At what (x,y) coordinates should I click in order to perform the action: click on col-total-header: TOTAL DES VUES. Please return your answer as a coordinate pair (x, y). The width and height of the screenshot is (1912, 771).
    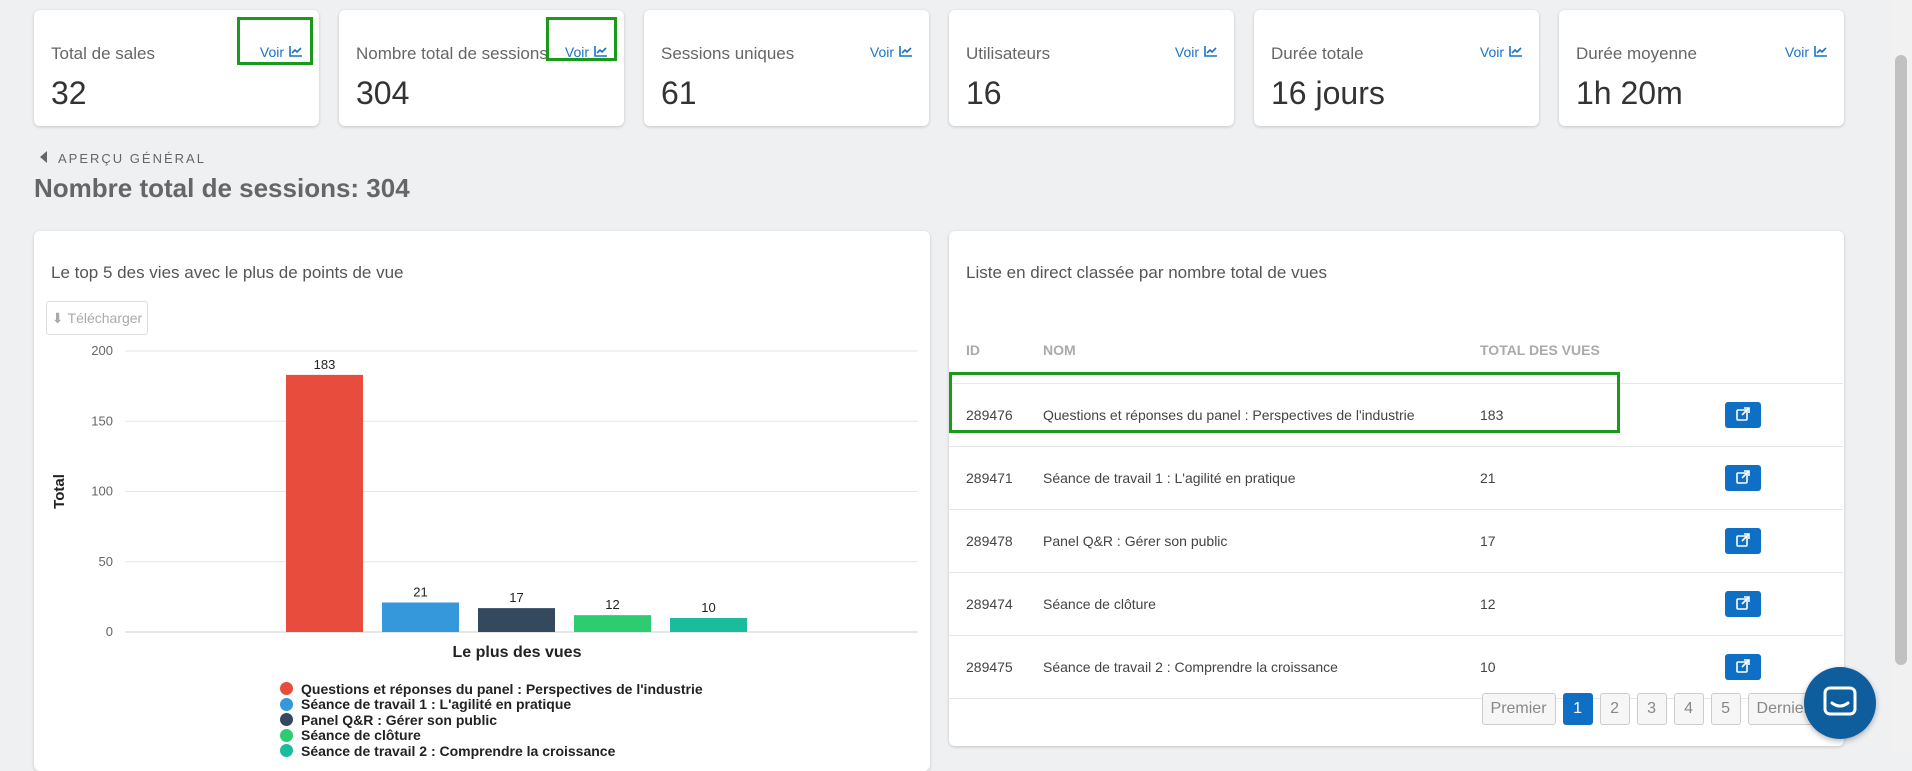
    Looking at the image, I should click on (1585, 350).